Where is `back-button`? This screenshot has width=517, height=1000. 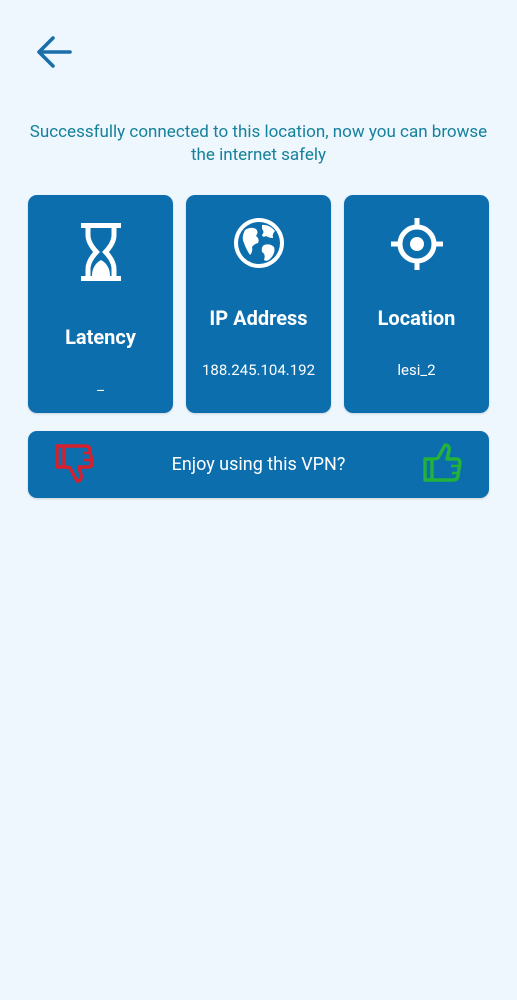 back-button is located at coordinates (54, 54).